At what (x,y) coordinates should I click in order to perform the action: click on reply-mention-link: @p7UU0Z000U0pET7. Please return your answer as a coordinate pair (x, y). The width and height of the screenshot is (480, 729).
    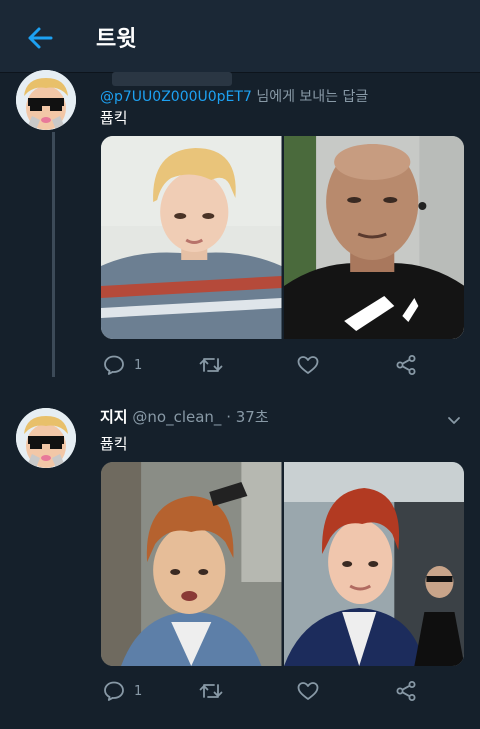
    Looking at the image, I should click on (176, 97).